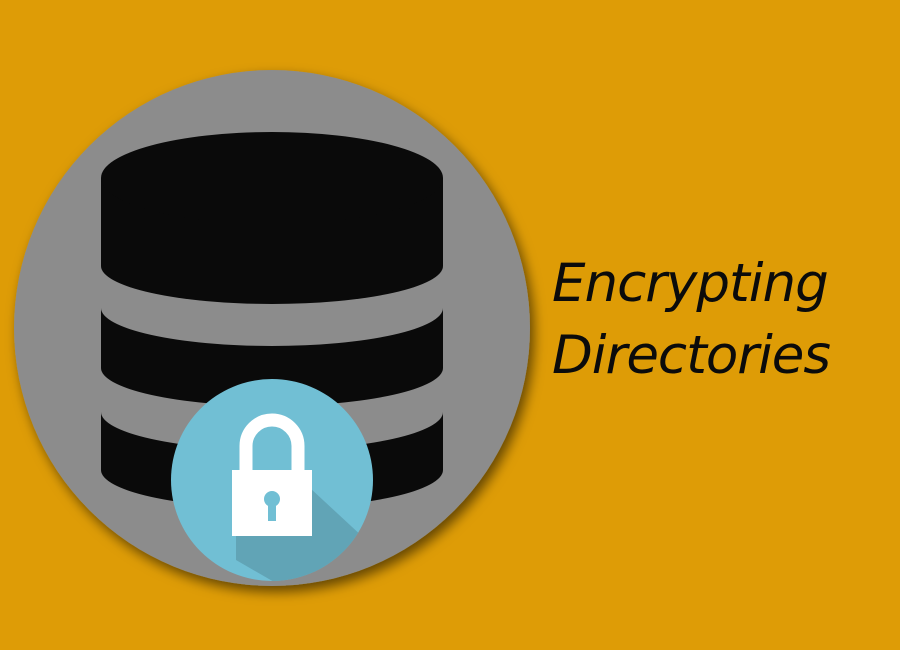  I want to click on title-line-1: Encrypting, so click(690, 283).